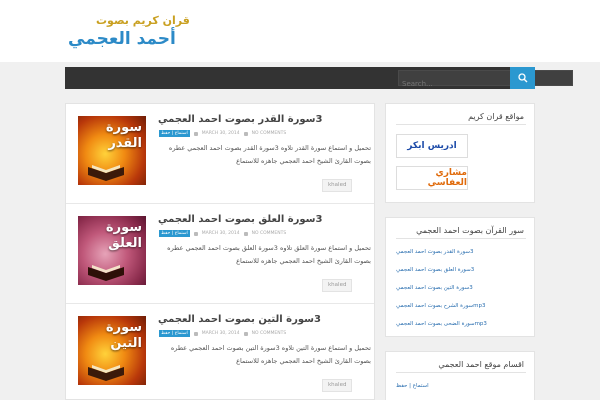 This screenshot has width=600, height=400. Describe the element at coordinates (143, 20) in the screenshot. I see `logo-tagline: قران كريم بصوت` at that location.